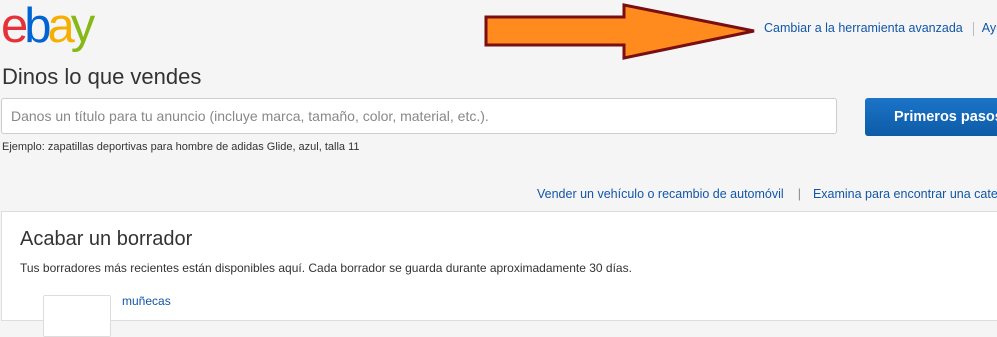  I want to click on header-links: Cambiar a la herramienta avanzada Ayu, so click(880, 28).